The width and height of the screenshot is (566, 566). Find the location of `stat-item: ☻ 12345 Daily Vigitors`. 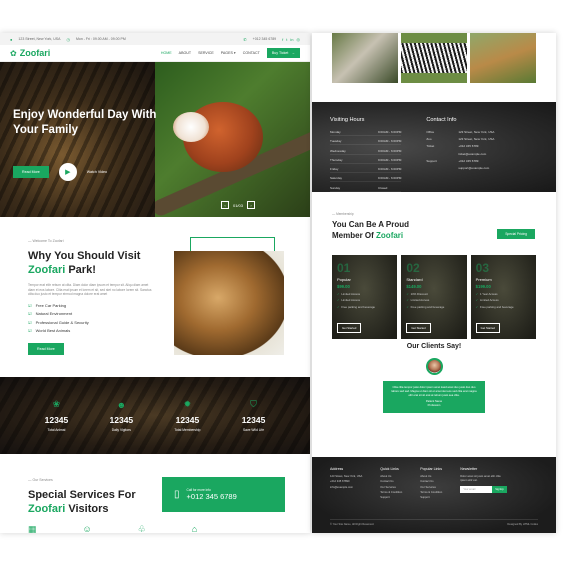

stat-item: ☻ 12345 Daily Vigitors is located at coordinates (121, 415).